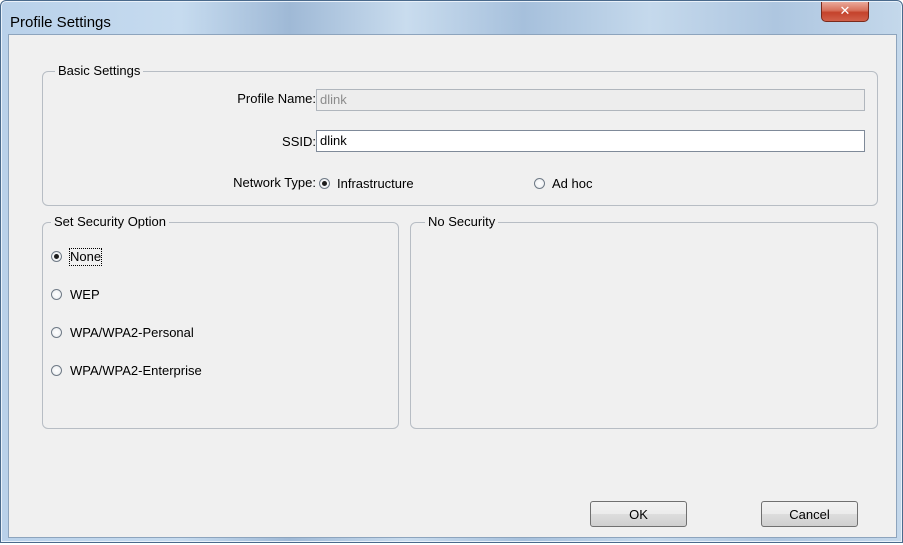  I want to click on ok-button: OK, so click(638, 514).